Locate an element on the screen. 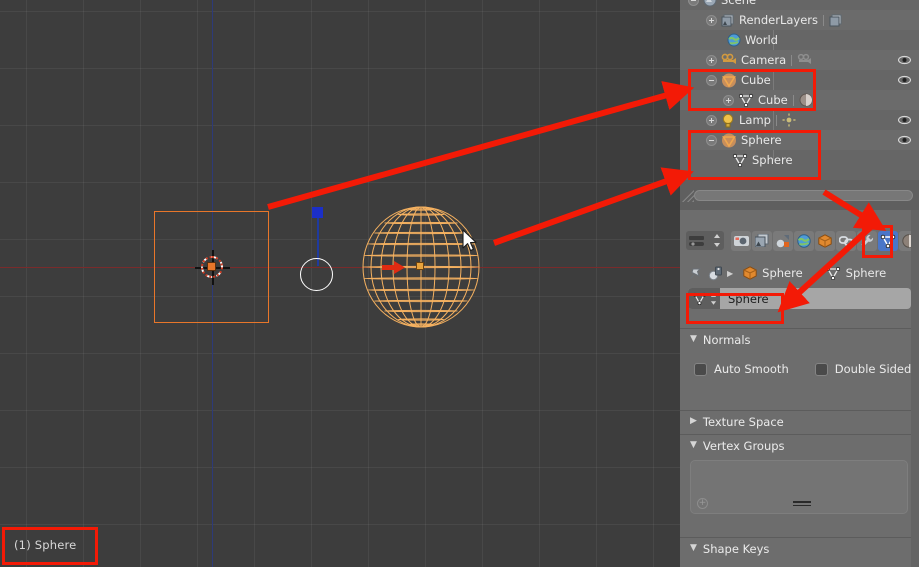 This screenshot has width=919, height=567. panel-header-normals: ▼ Normals is located at coordinates (799, 339).